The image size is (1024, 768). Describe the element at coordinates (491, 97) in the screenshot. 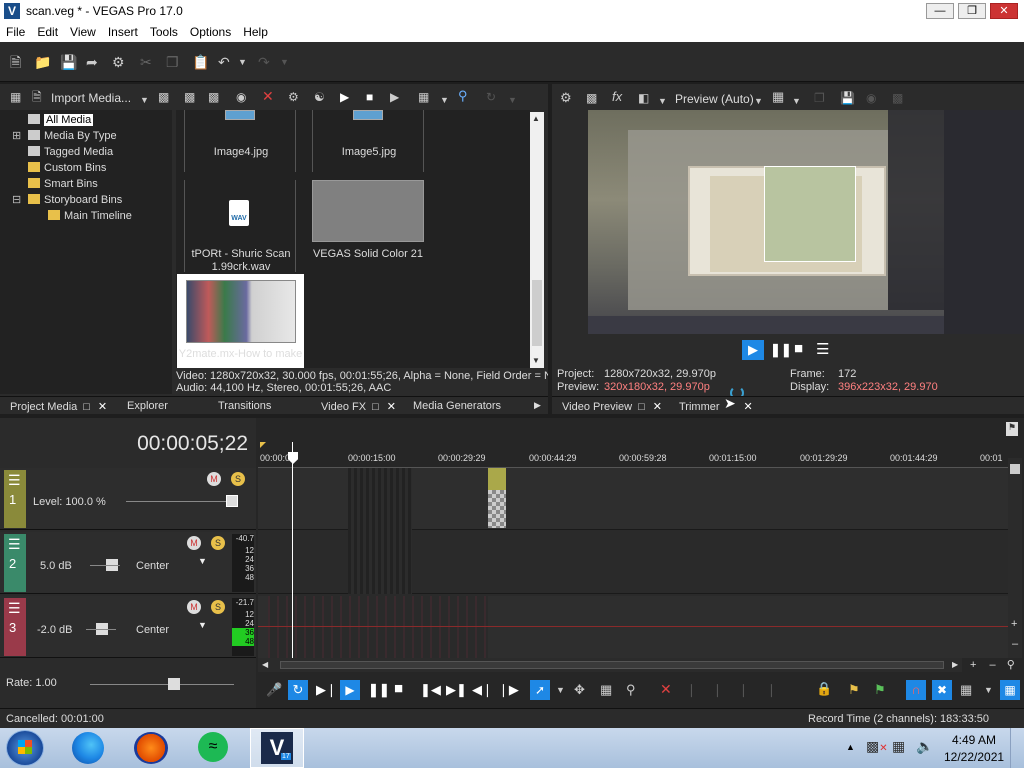

I see `refresh-icon: ↻` at that location.